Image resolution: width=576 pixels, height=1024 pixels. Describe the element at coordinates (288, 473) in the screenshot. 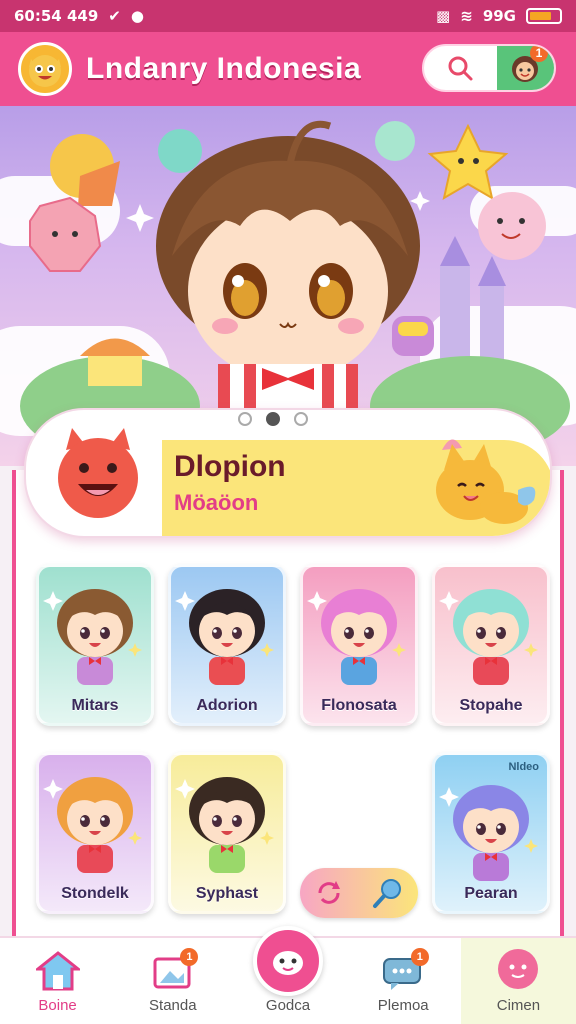

I see `featured-banner: Dlopion Möaöon` at that location.